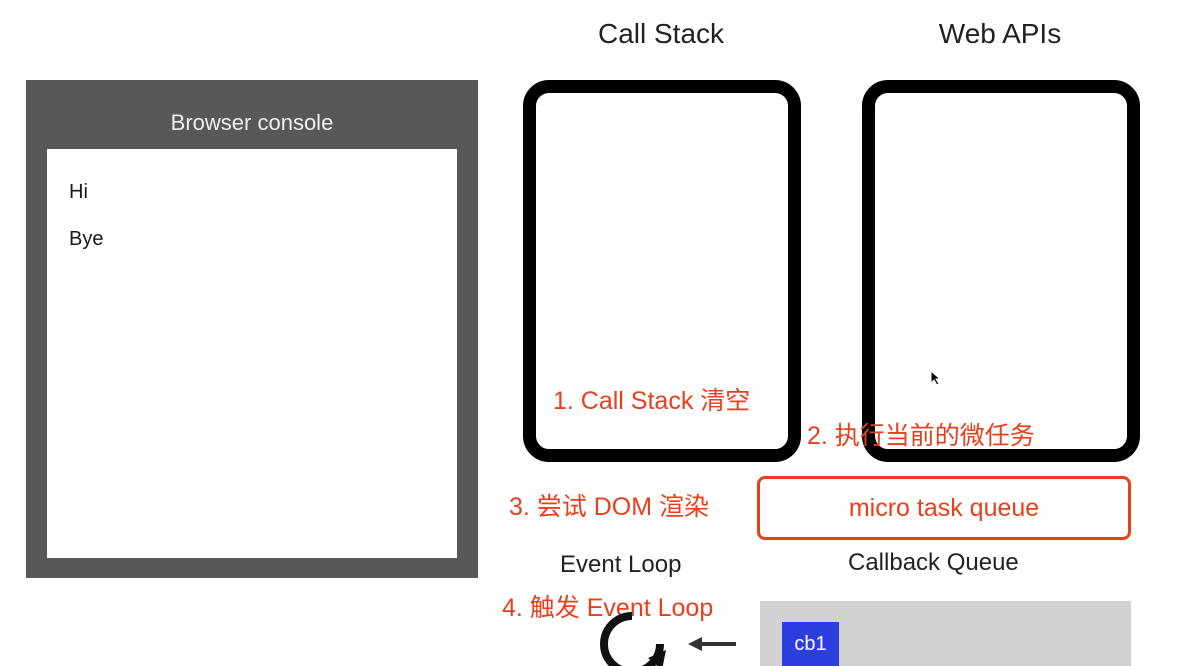  Describe the element at coordinates (1000, 33) in the screenshot. I see `web-apis-title: Web APIs` at that location.